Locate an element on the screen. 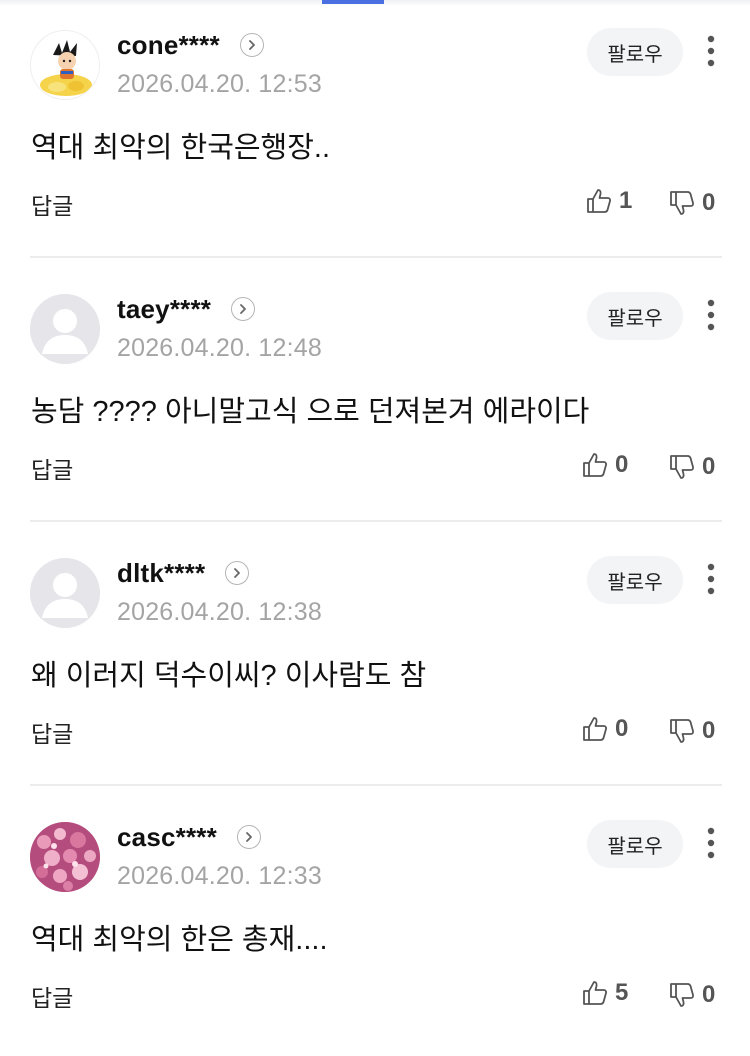 Image resolution: width=750 pixels, height=1056 pixels. timestamp: 2026.04.20. 12:48 is located at coordinates (219, 348).